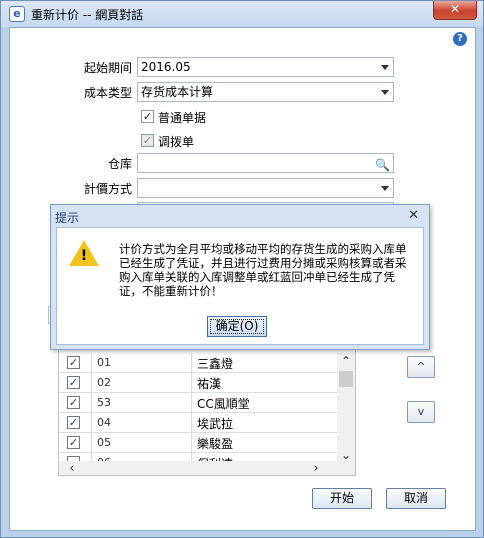 Image resolution: width=484 pixels, height=538 pixels. I want to click on chevron-up-icon: ^, so click(421, 366).